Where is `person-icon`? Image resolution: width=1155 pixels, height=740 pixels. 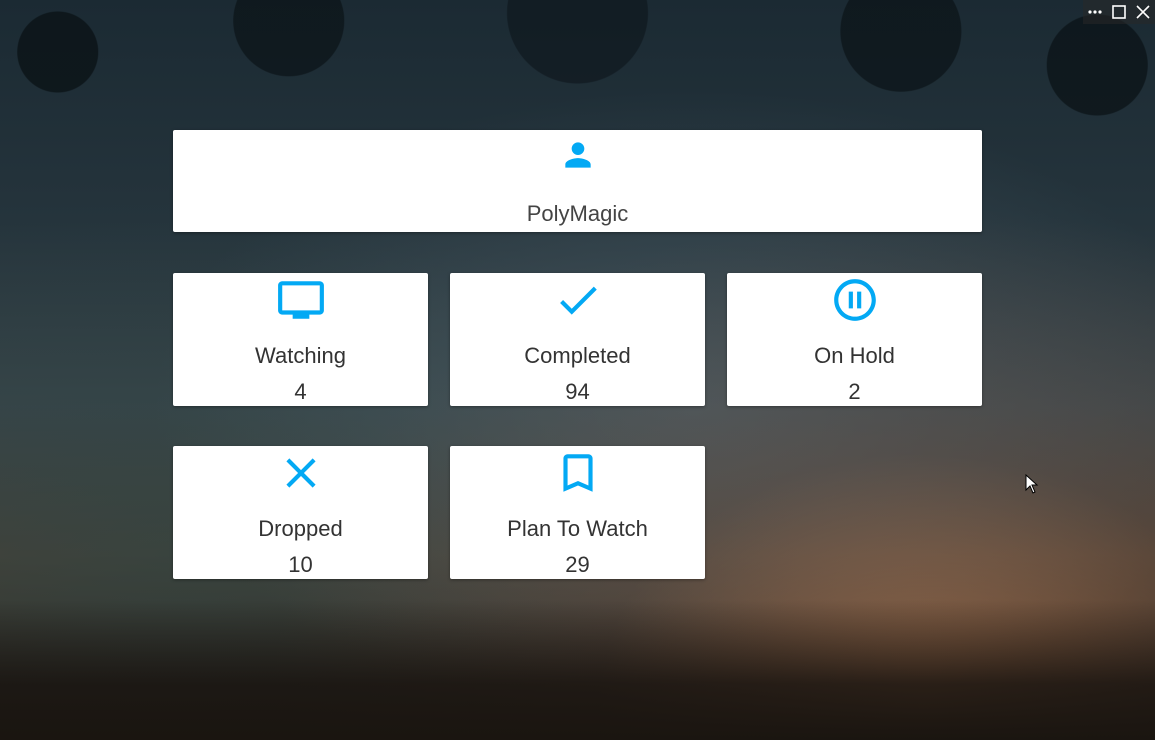
person-icon is located at coordinates (578, 155).